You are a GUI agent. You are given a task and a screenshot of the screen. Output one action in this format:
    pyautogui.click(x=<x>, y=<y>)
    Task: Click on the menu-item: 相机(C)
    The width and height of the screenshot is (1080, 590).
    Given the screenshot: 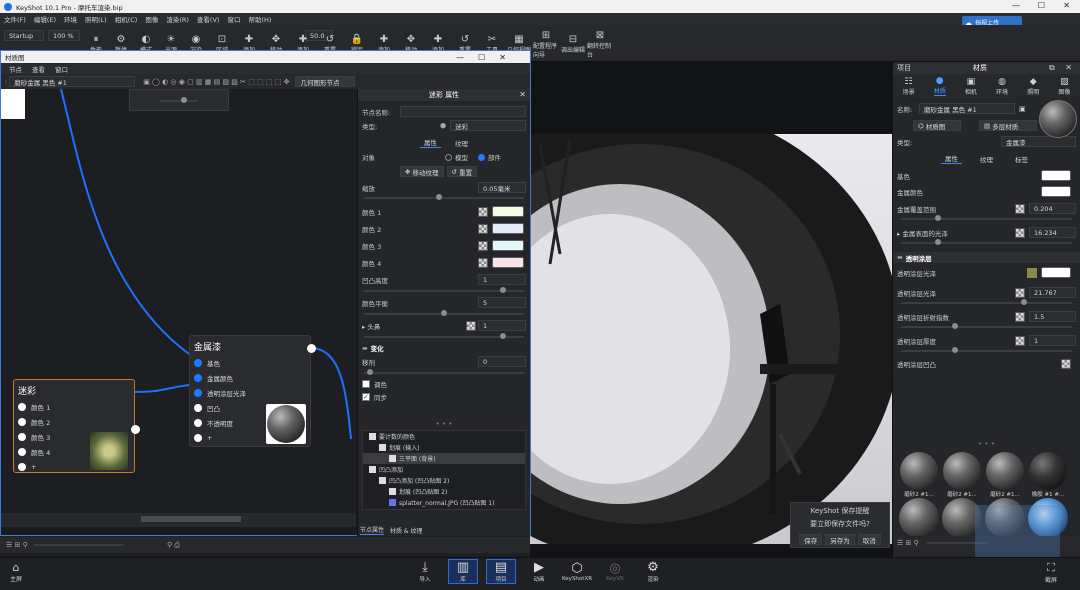 What is the action you would take?
    pyautogui.click(x=126, y=19)
    